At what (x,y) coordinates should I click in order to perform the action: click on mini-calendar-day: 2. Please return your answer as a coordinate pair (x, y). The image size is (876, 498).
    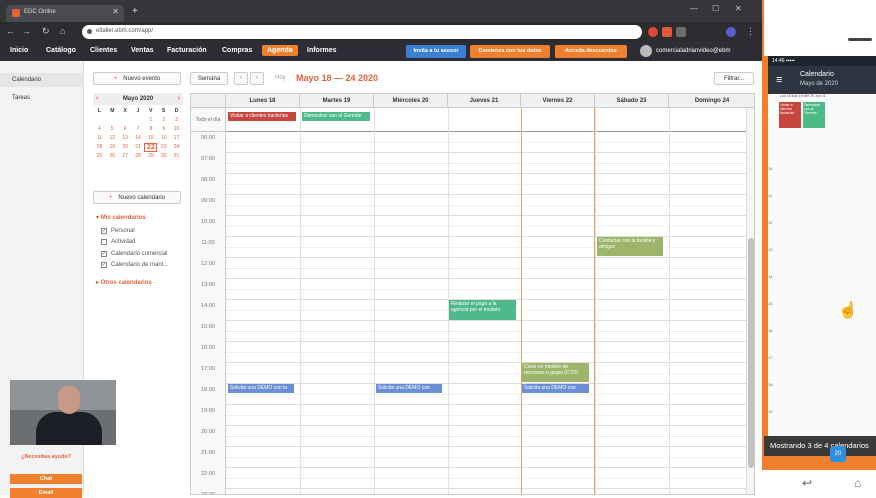
    Looking at the image, I should click on (163, 120).